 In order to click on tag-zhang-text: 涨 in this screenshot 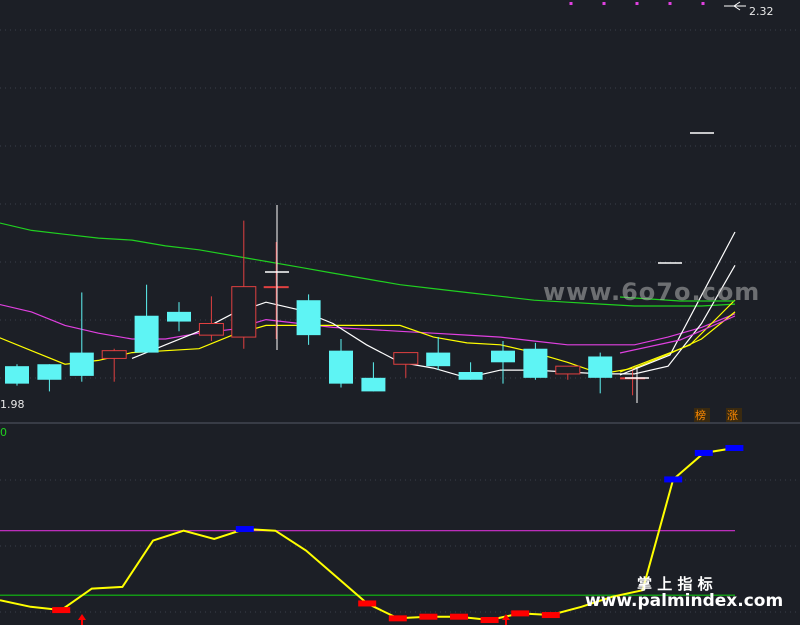, I will do `click(732, 415)`.